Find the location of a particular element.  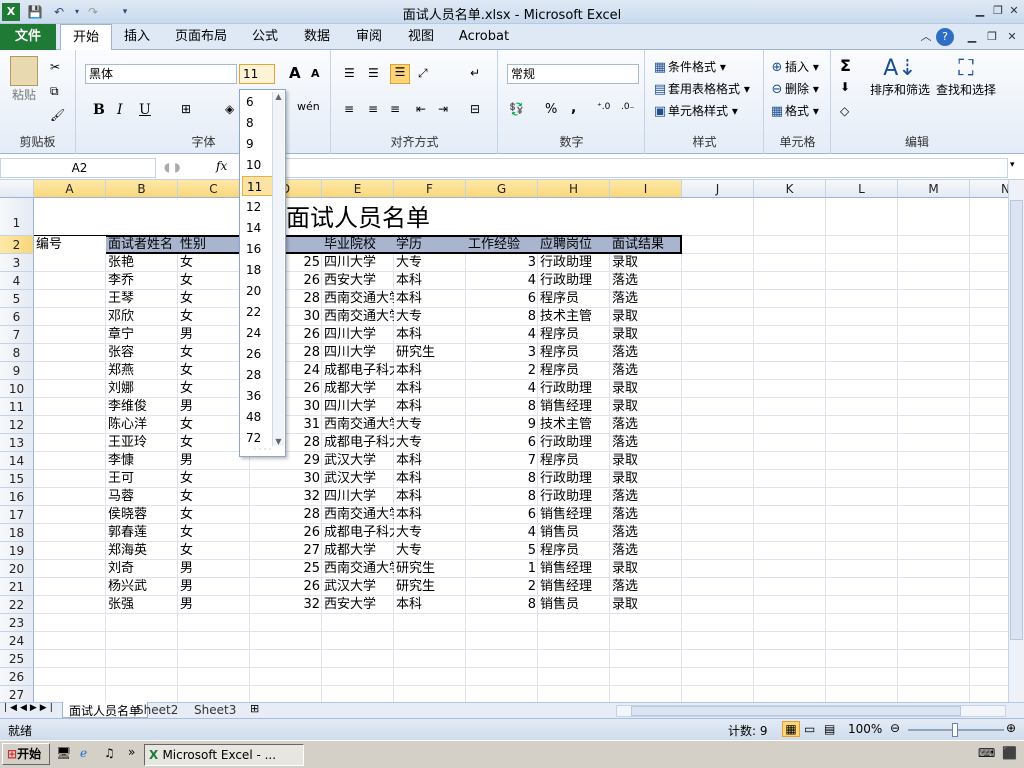

tab-review: 审阅 is located at coordinates (369, 37).